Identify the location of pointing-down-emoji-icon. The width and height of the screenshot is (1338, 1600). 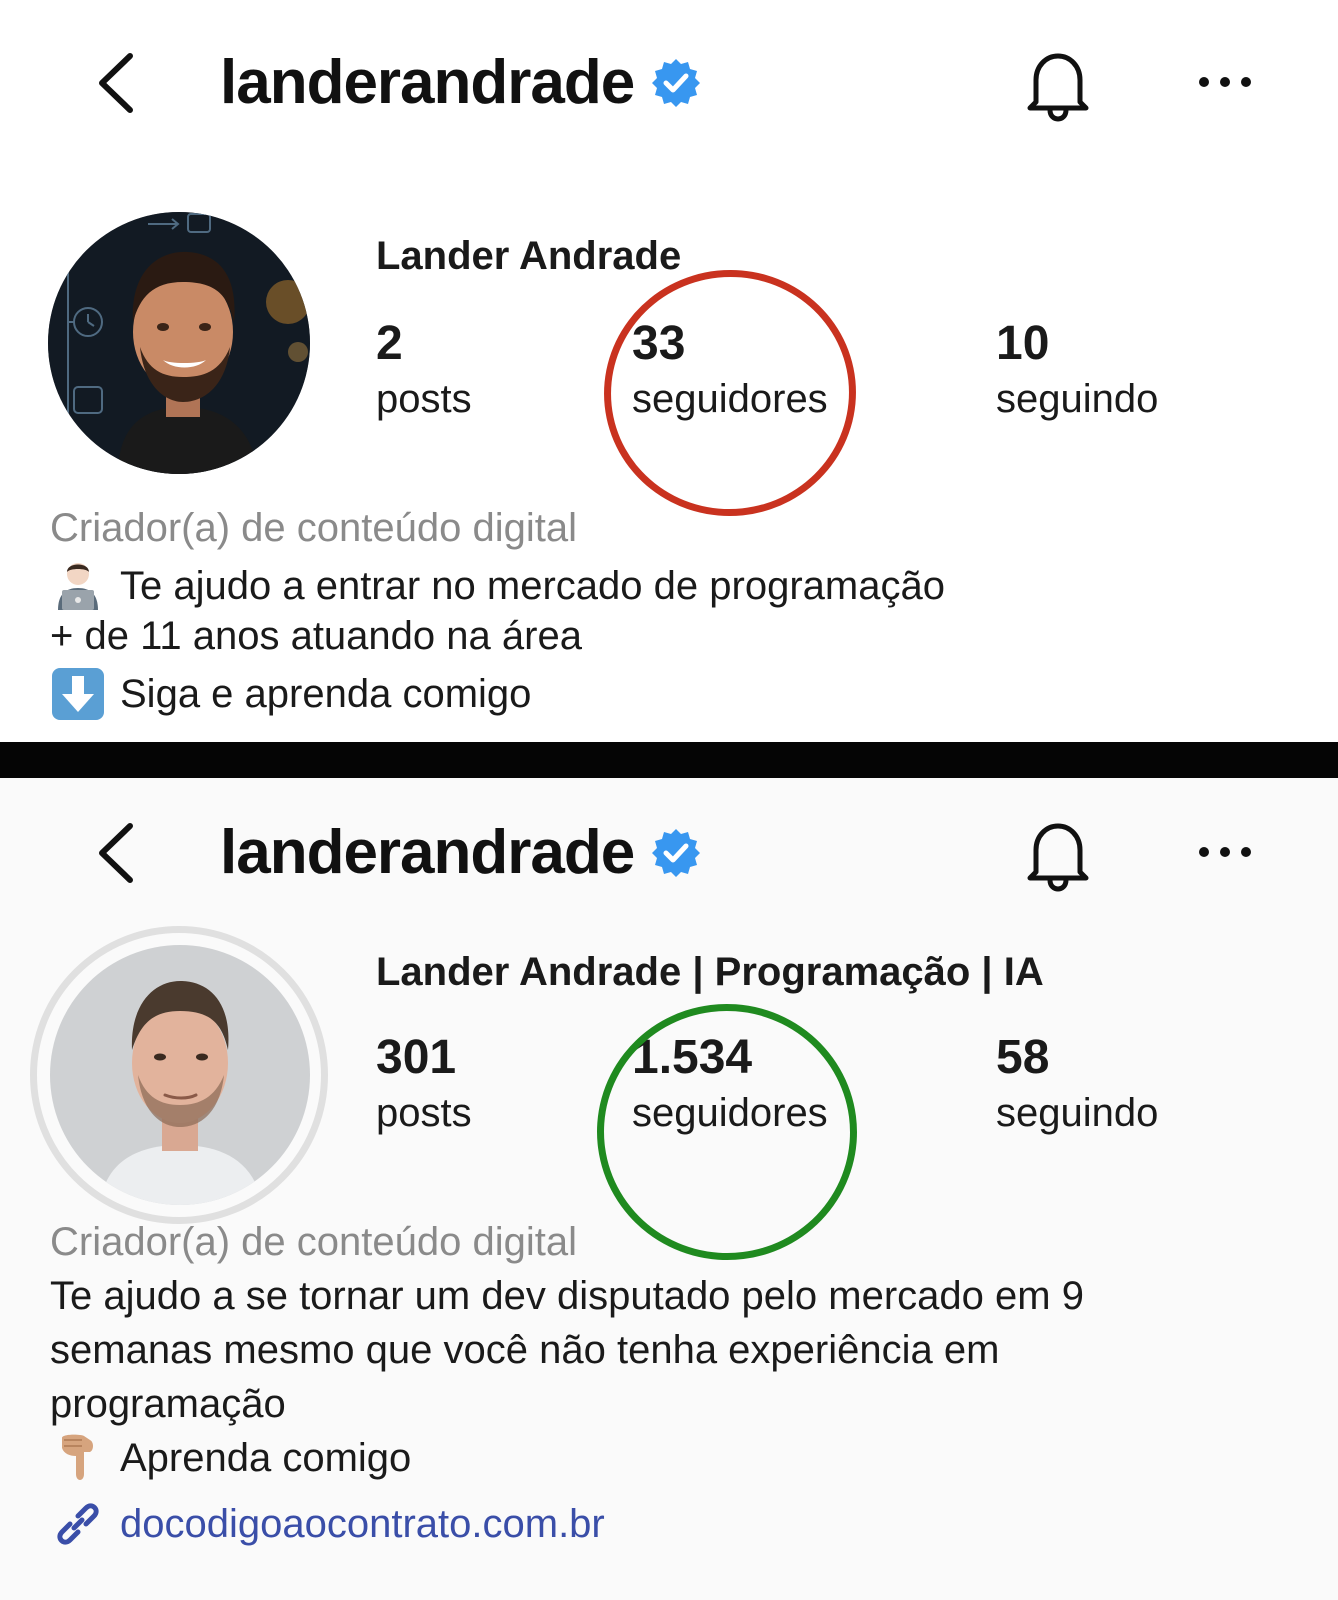
(77, 1457).